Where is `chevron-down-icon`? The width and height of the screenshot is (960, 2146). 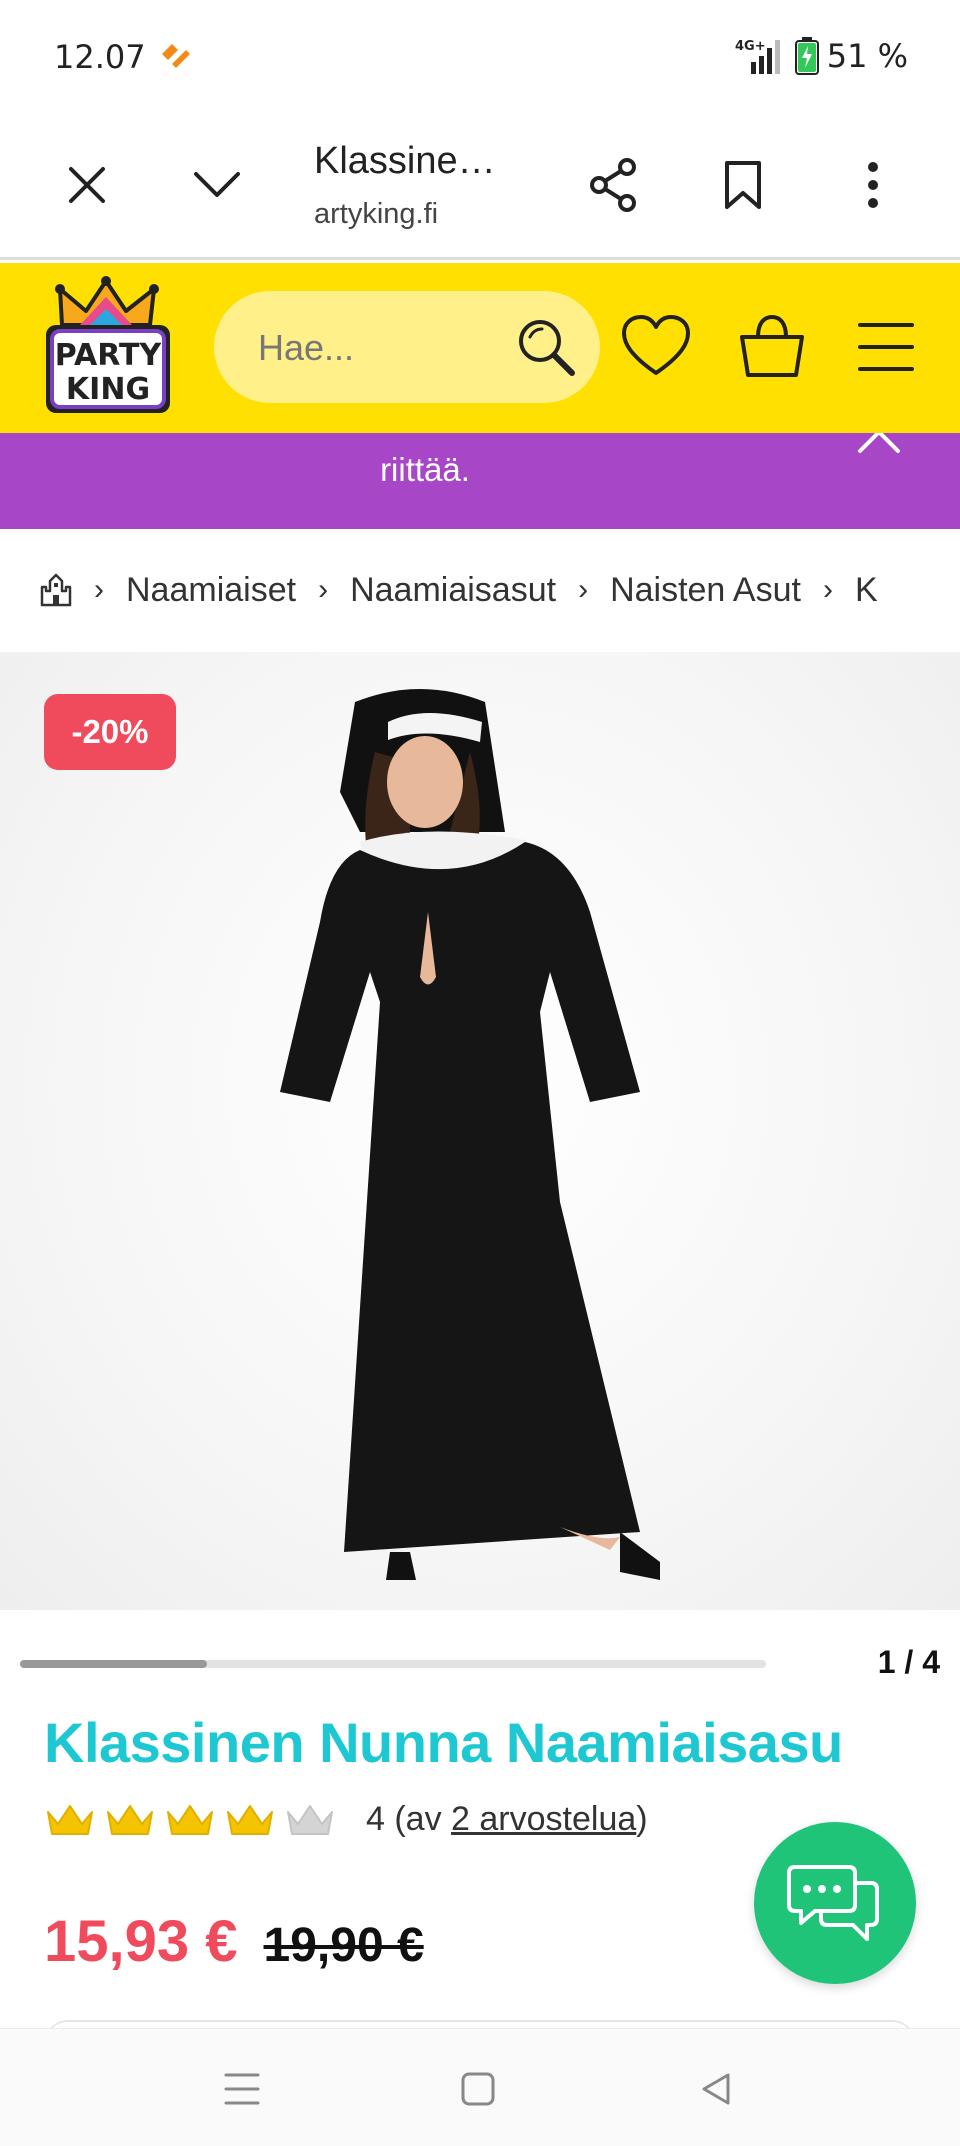
chevron-down-icon is located at coordinates (217, 184).